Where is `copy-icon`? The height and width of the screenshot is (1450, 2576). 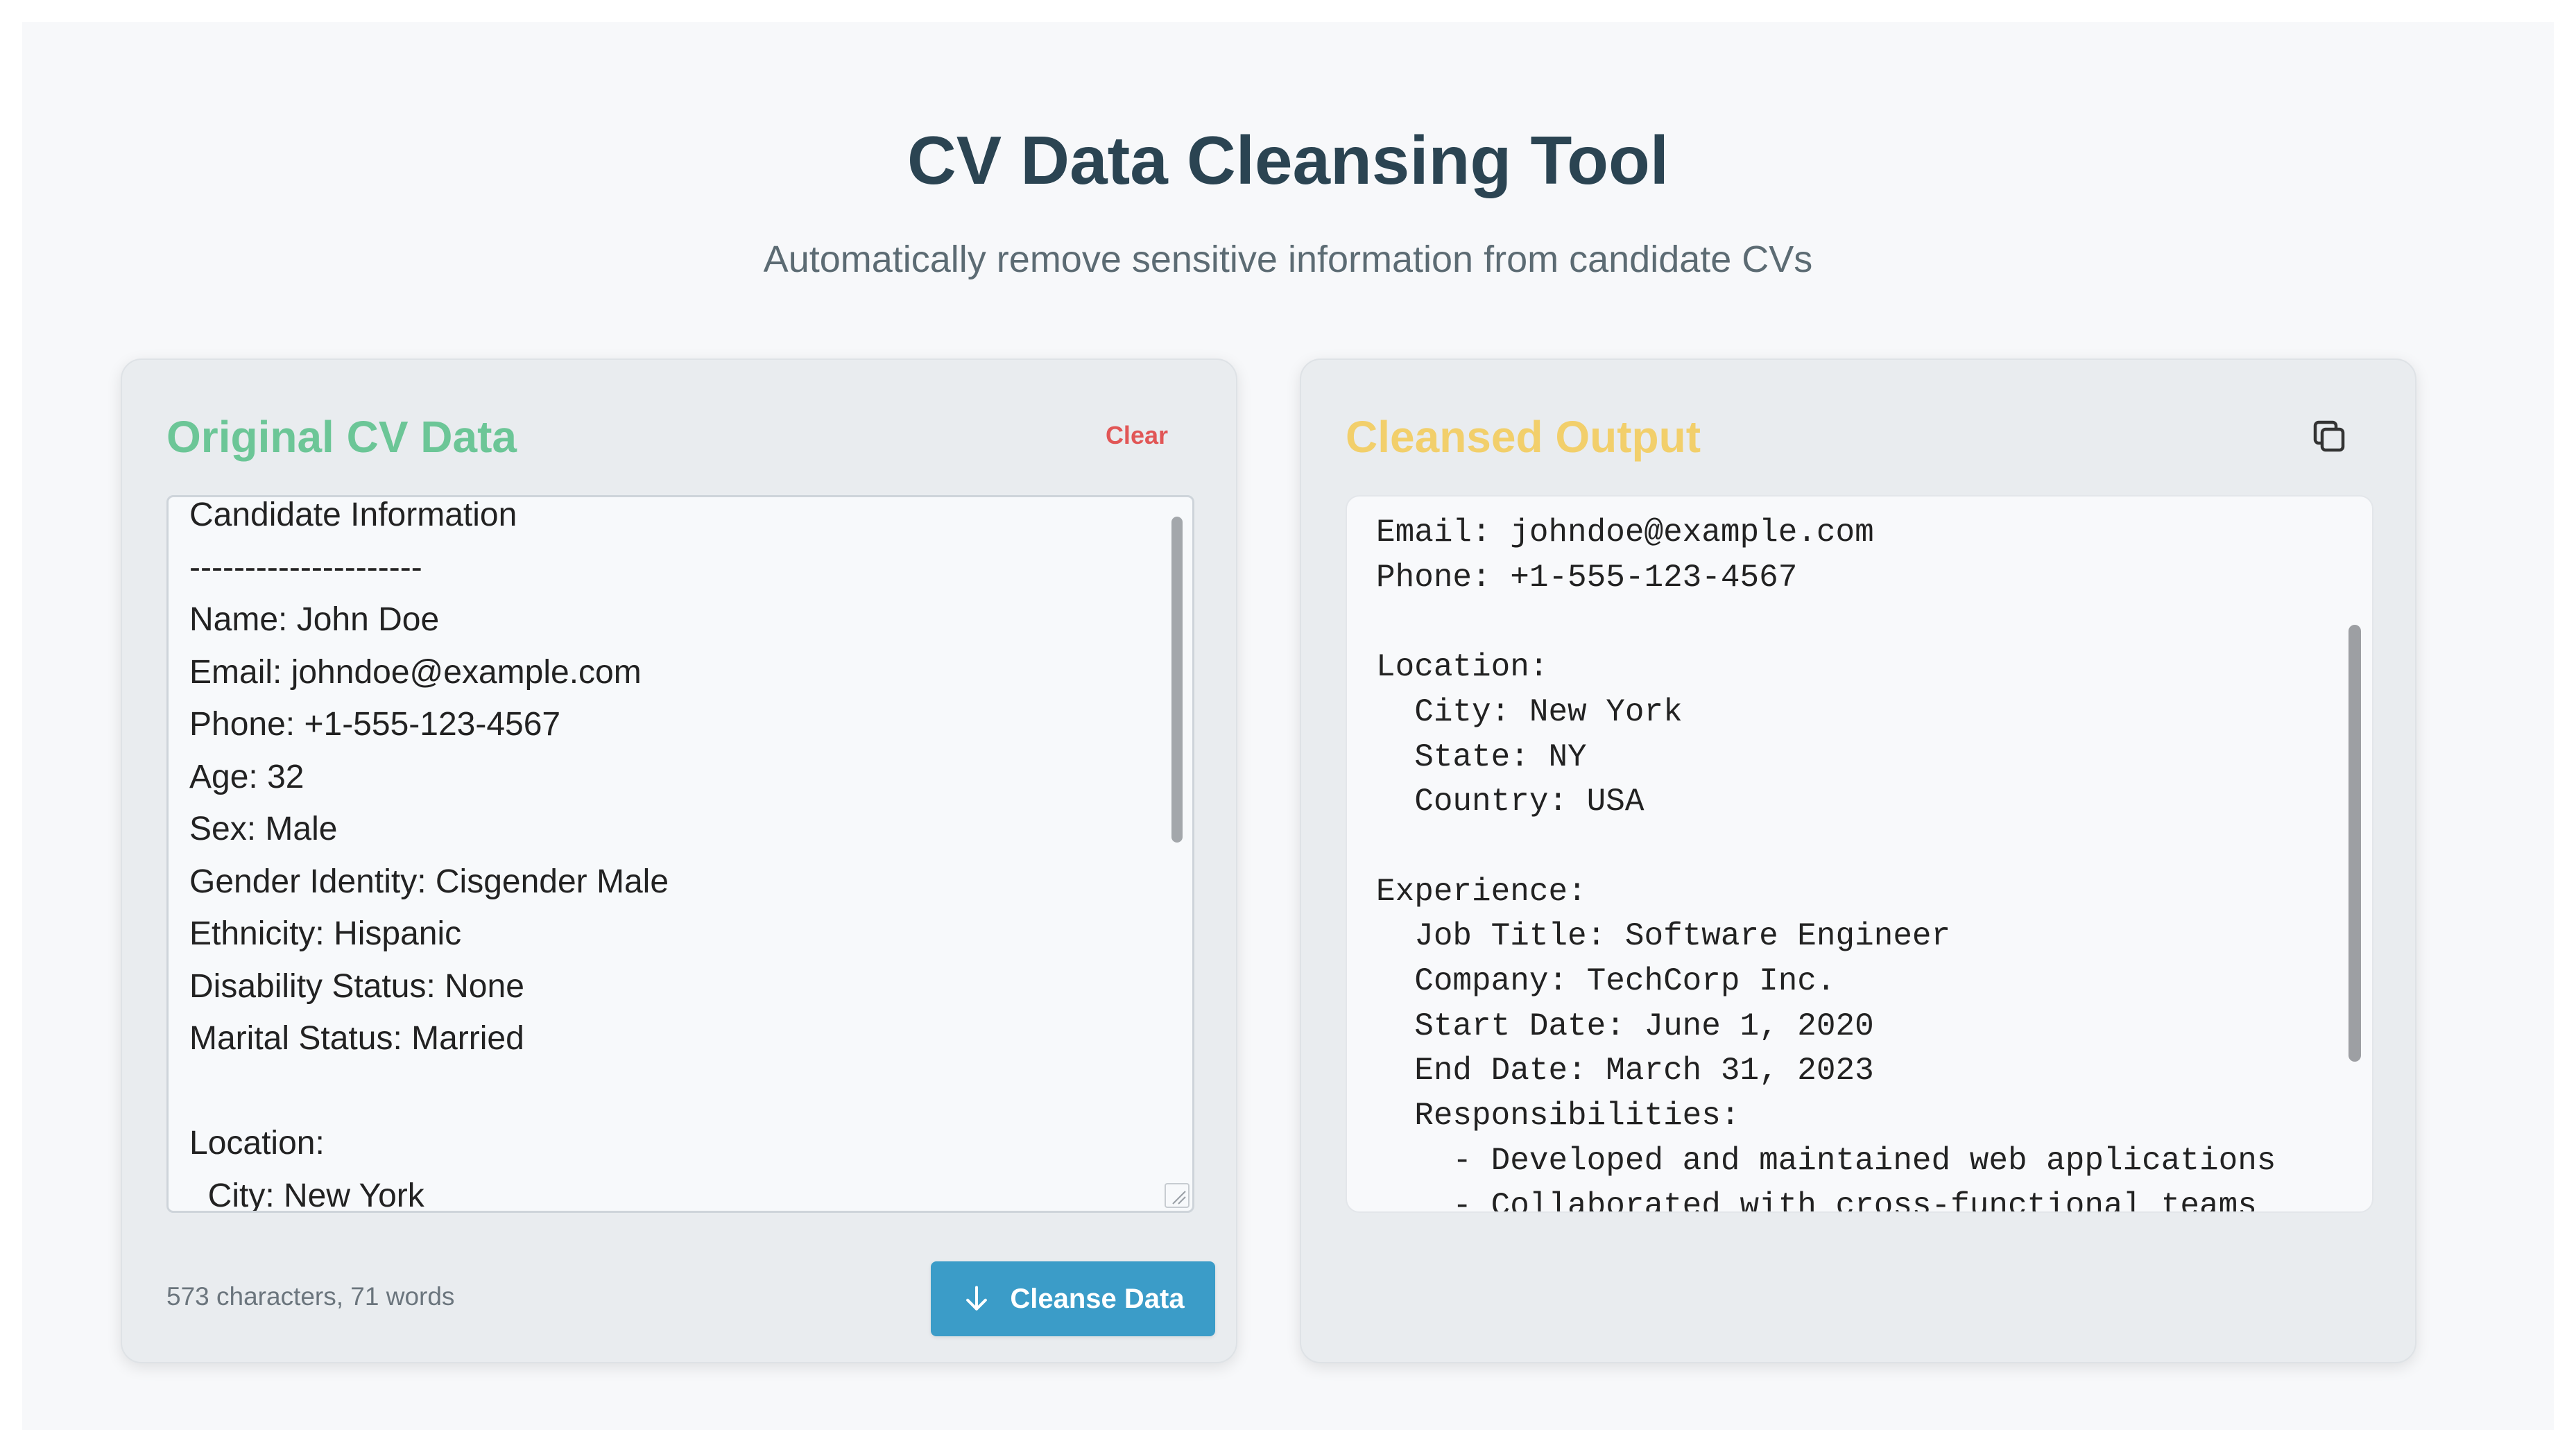
copy-icon is located at coordinates (2329, 436).